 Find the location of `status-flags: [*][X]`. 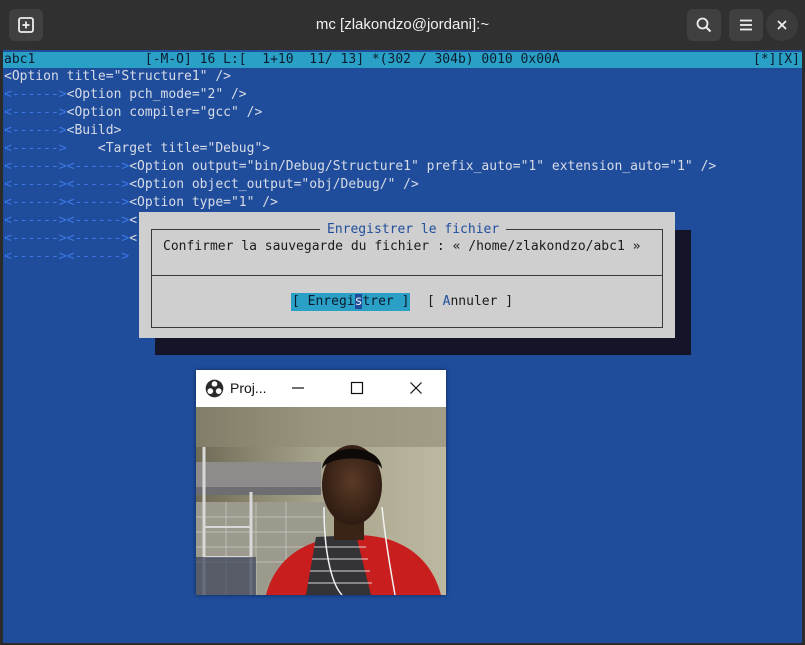

status-flags: [*][X] is located at coordinates (776, 60).